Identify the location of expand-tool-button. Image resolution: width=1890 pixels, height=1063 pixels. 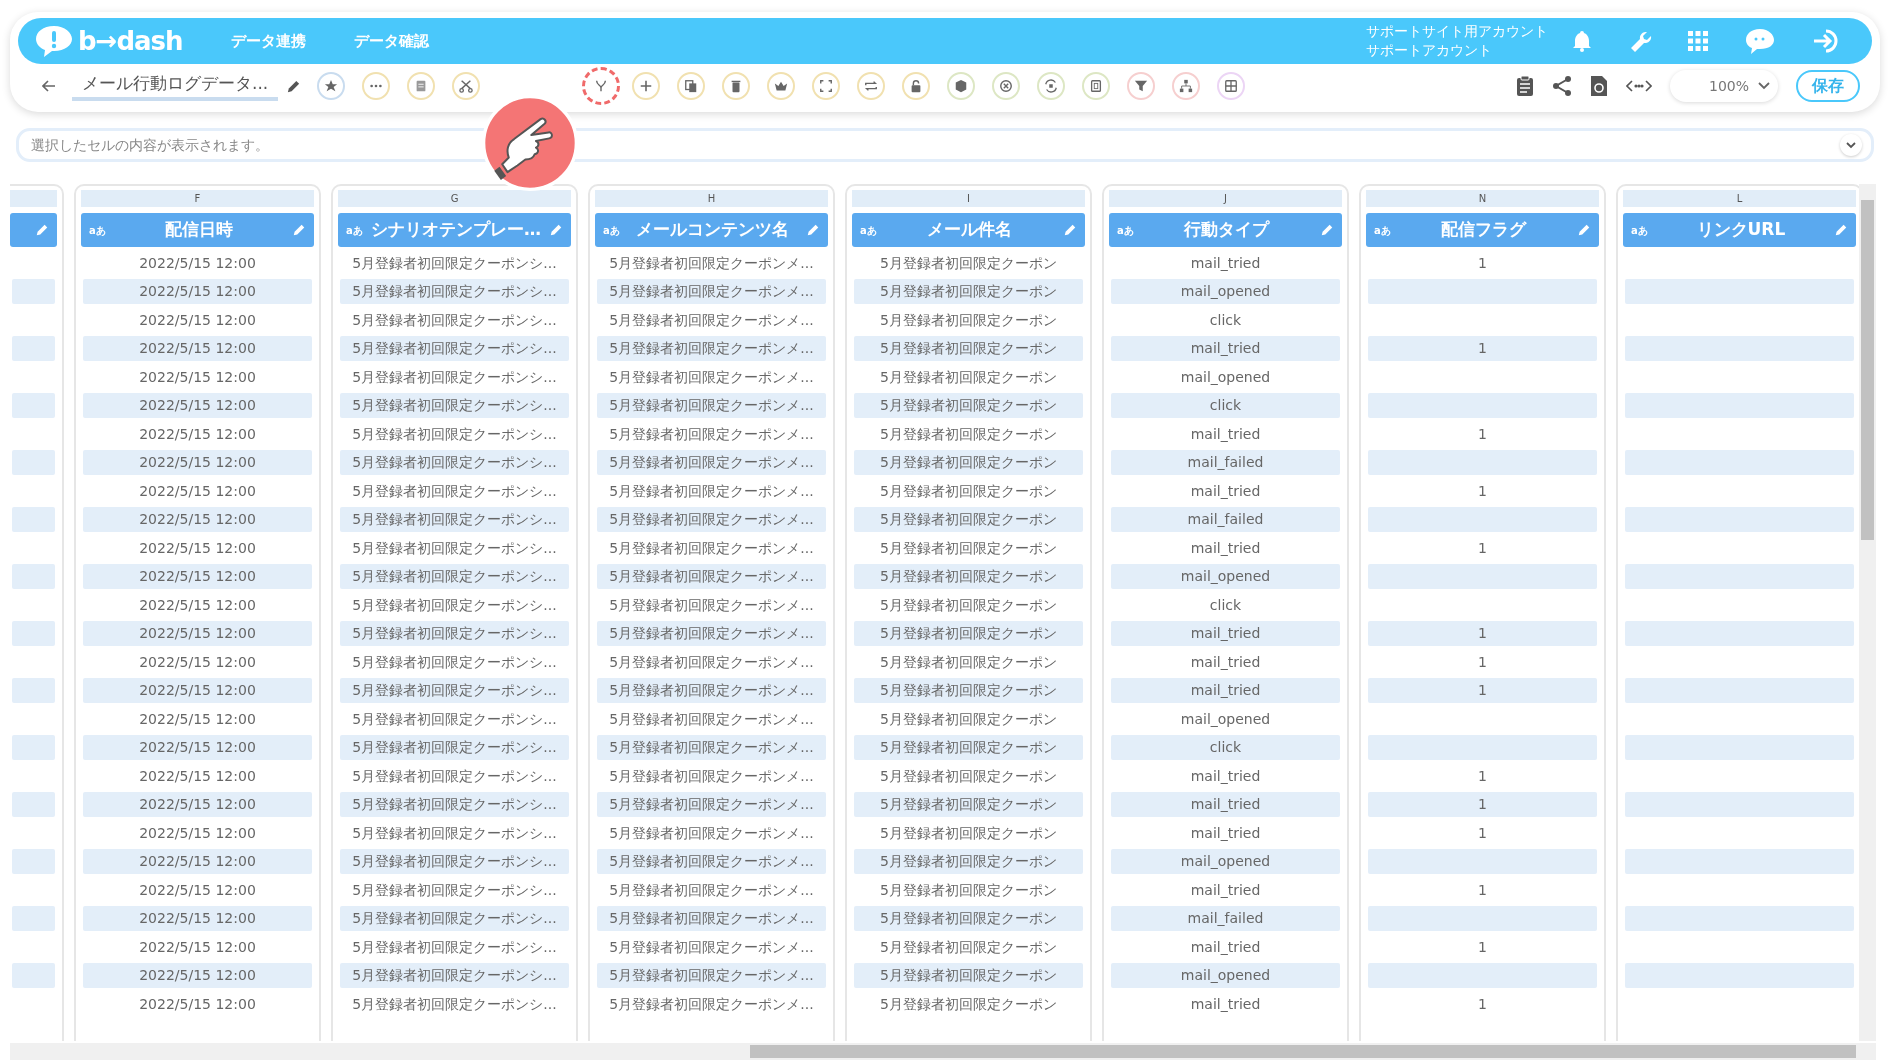
(826, 86).